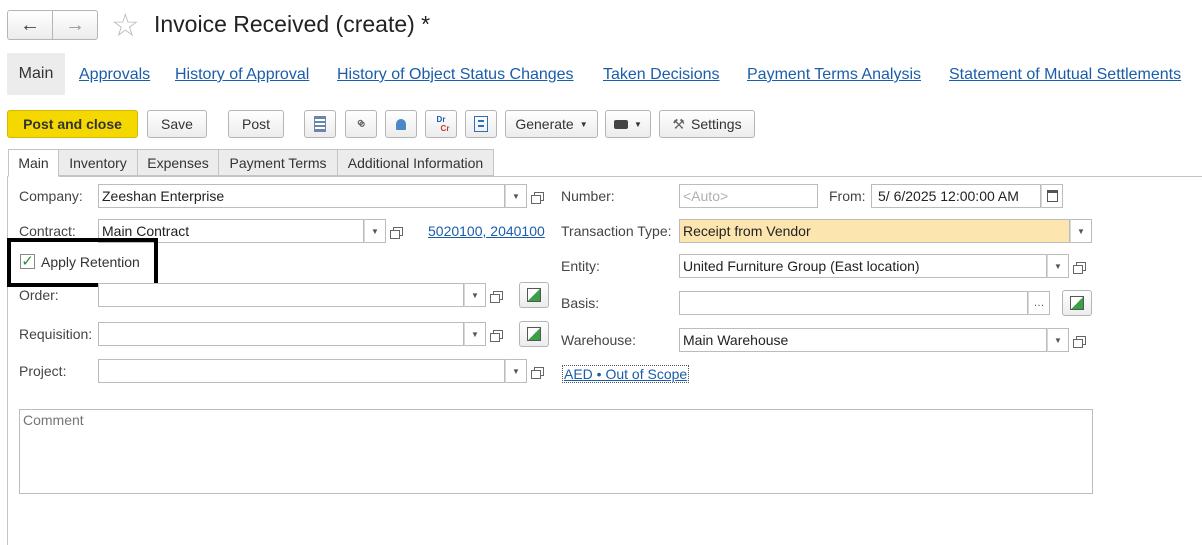  Describe the element at coordinates (33, 163) in the screenshot. I see `tab-main: Main` at that location.